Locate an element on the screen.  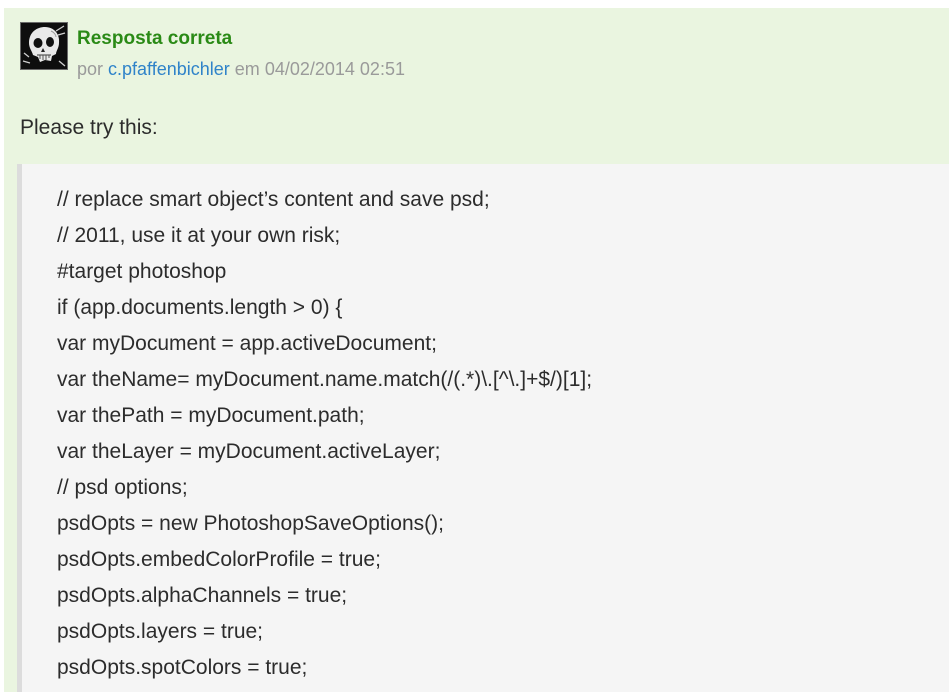
code-line: // psd options; is located at coordinates (122, 487).